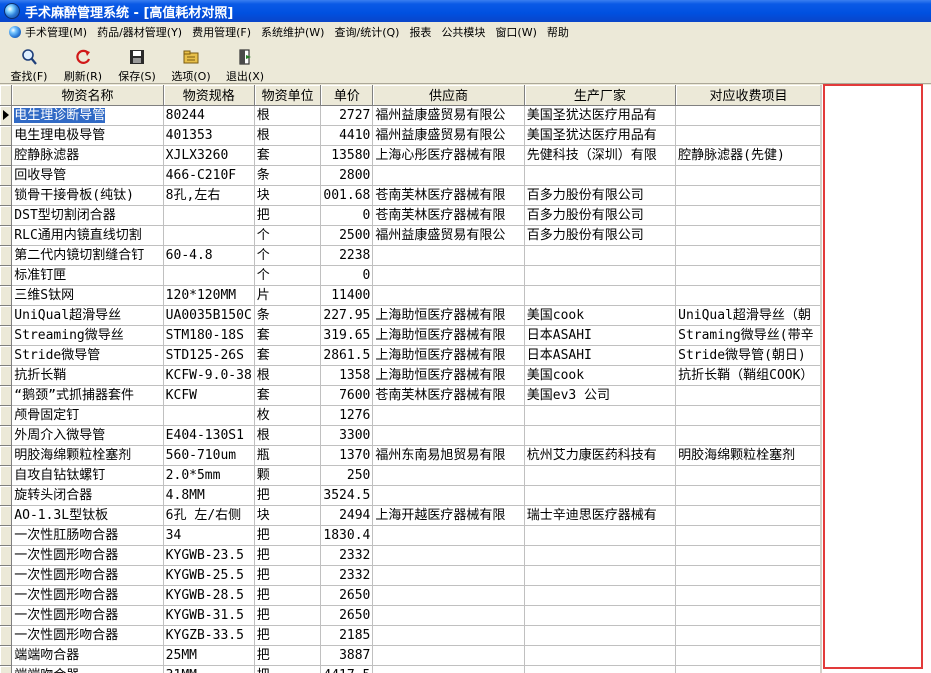 The width and height of the screenshot is (931, 673). What do you see at coordinates (463, 32) in the screenshot?
I see `menu-common: 公共模块` at bounding box center [463, 32].